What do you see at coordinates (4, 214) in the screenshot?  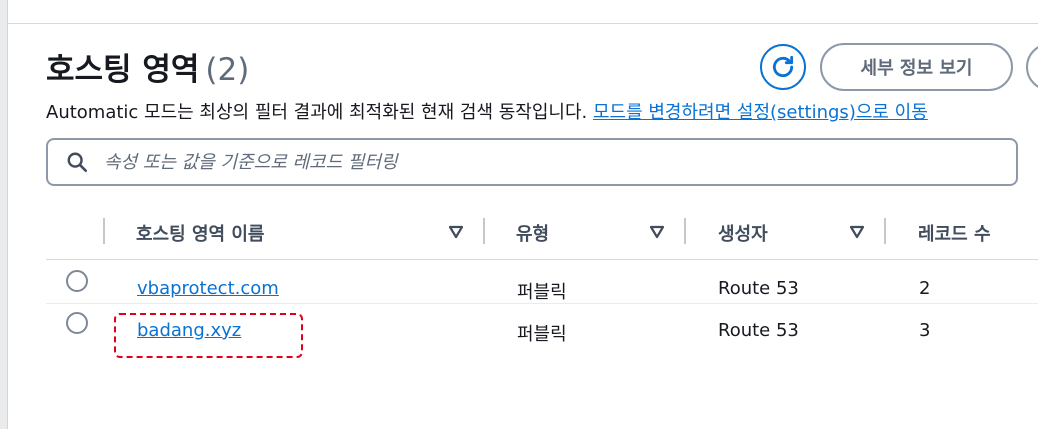 I see `left-panel-edge` at bounding box center [4, 214].